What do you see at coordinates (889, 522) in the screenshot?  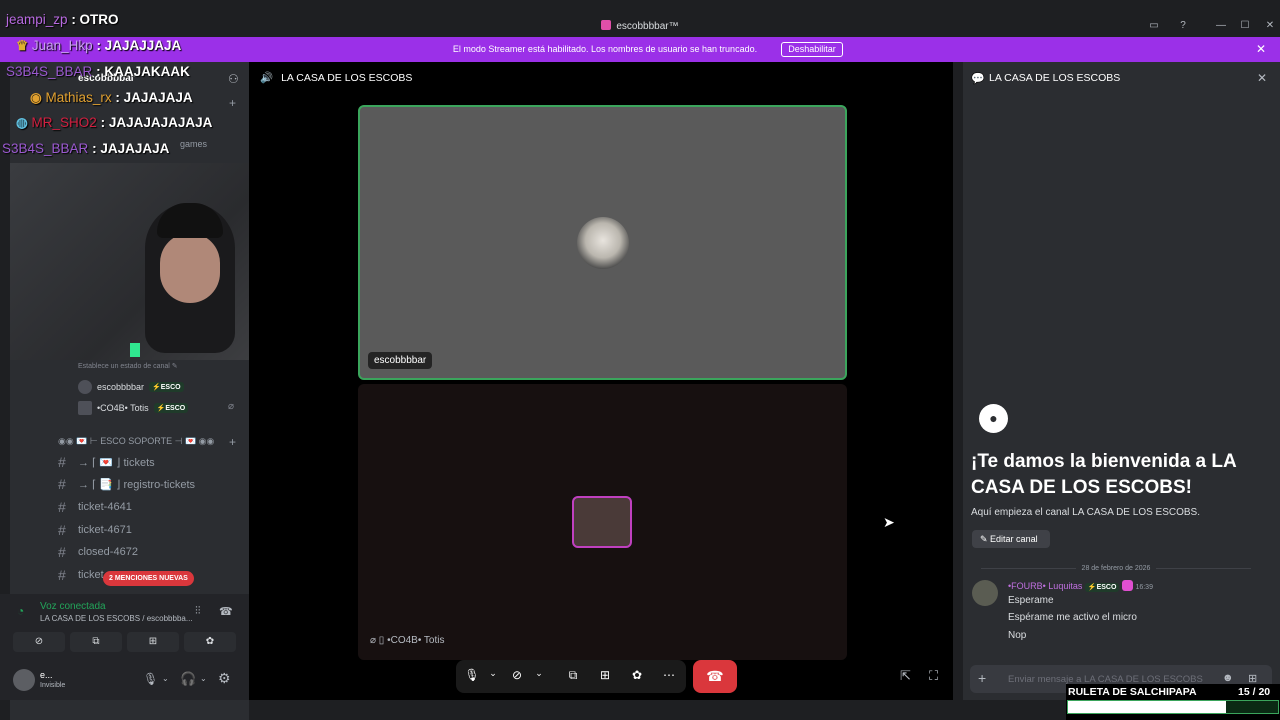 I see `mouse-cursor-icon: ➤` at bounding box center [889, 522].